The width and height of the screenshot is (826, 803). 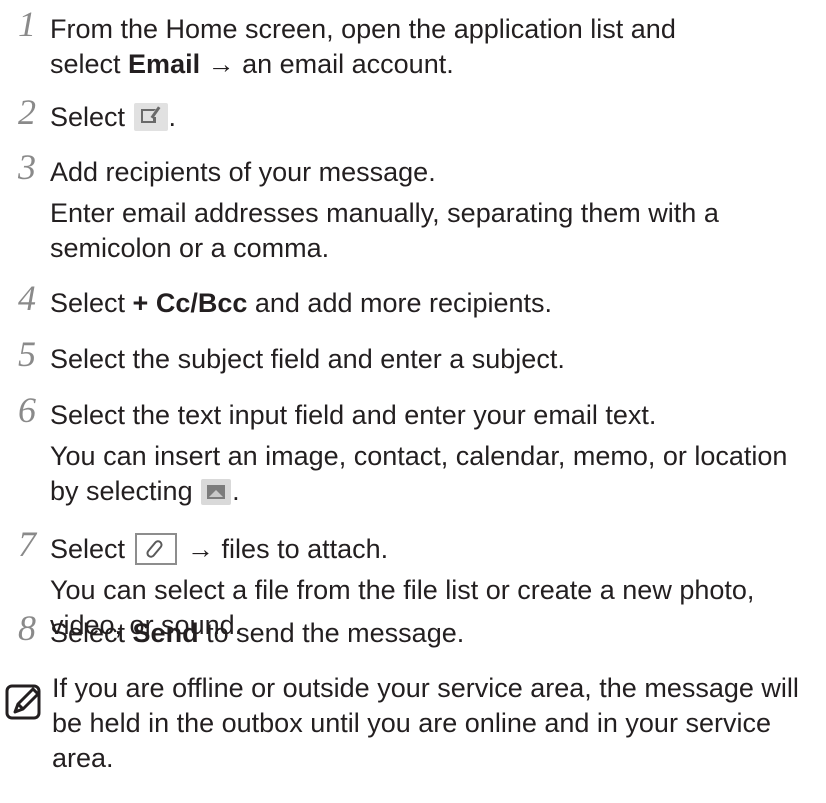 What do you see at coordinates (27, 410) in the screenshot?
I see `step-number: 6` at bounding box center [27, 410].